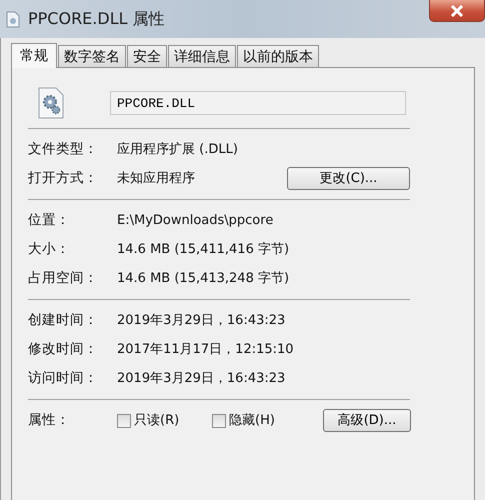 This screenshot has height=500, width=485. I want to click on attributes-label: 属性：, so click(49, 420).